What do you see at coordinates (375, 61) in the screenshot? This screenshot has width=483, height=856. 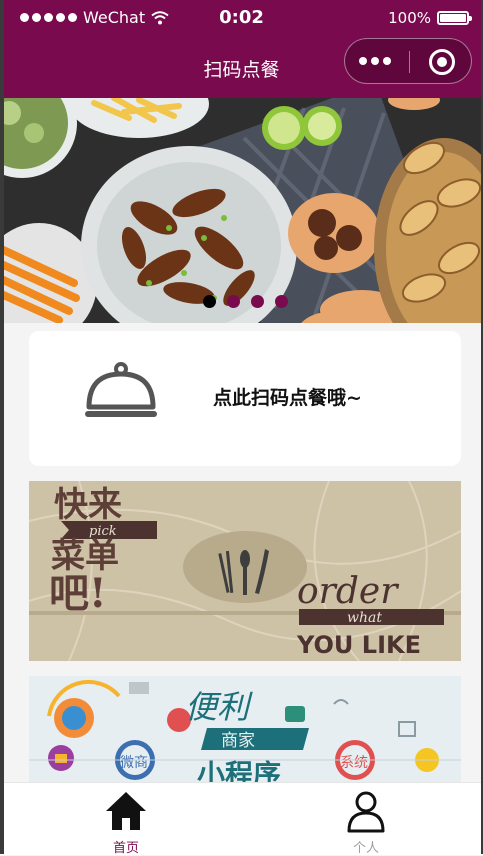 I see `more-options-button` at bounding box center [375, 61].